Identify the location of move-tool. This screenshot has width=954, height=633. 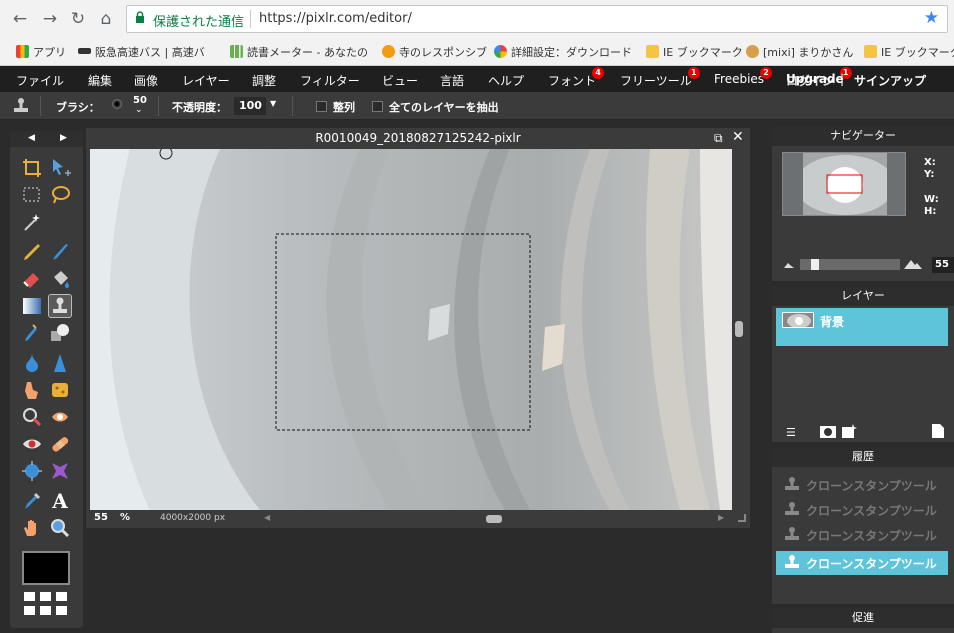
(60, 168).